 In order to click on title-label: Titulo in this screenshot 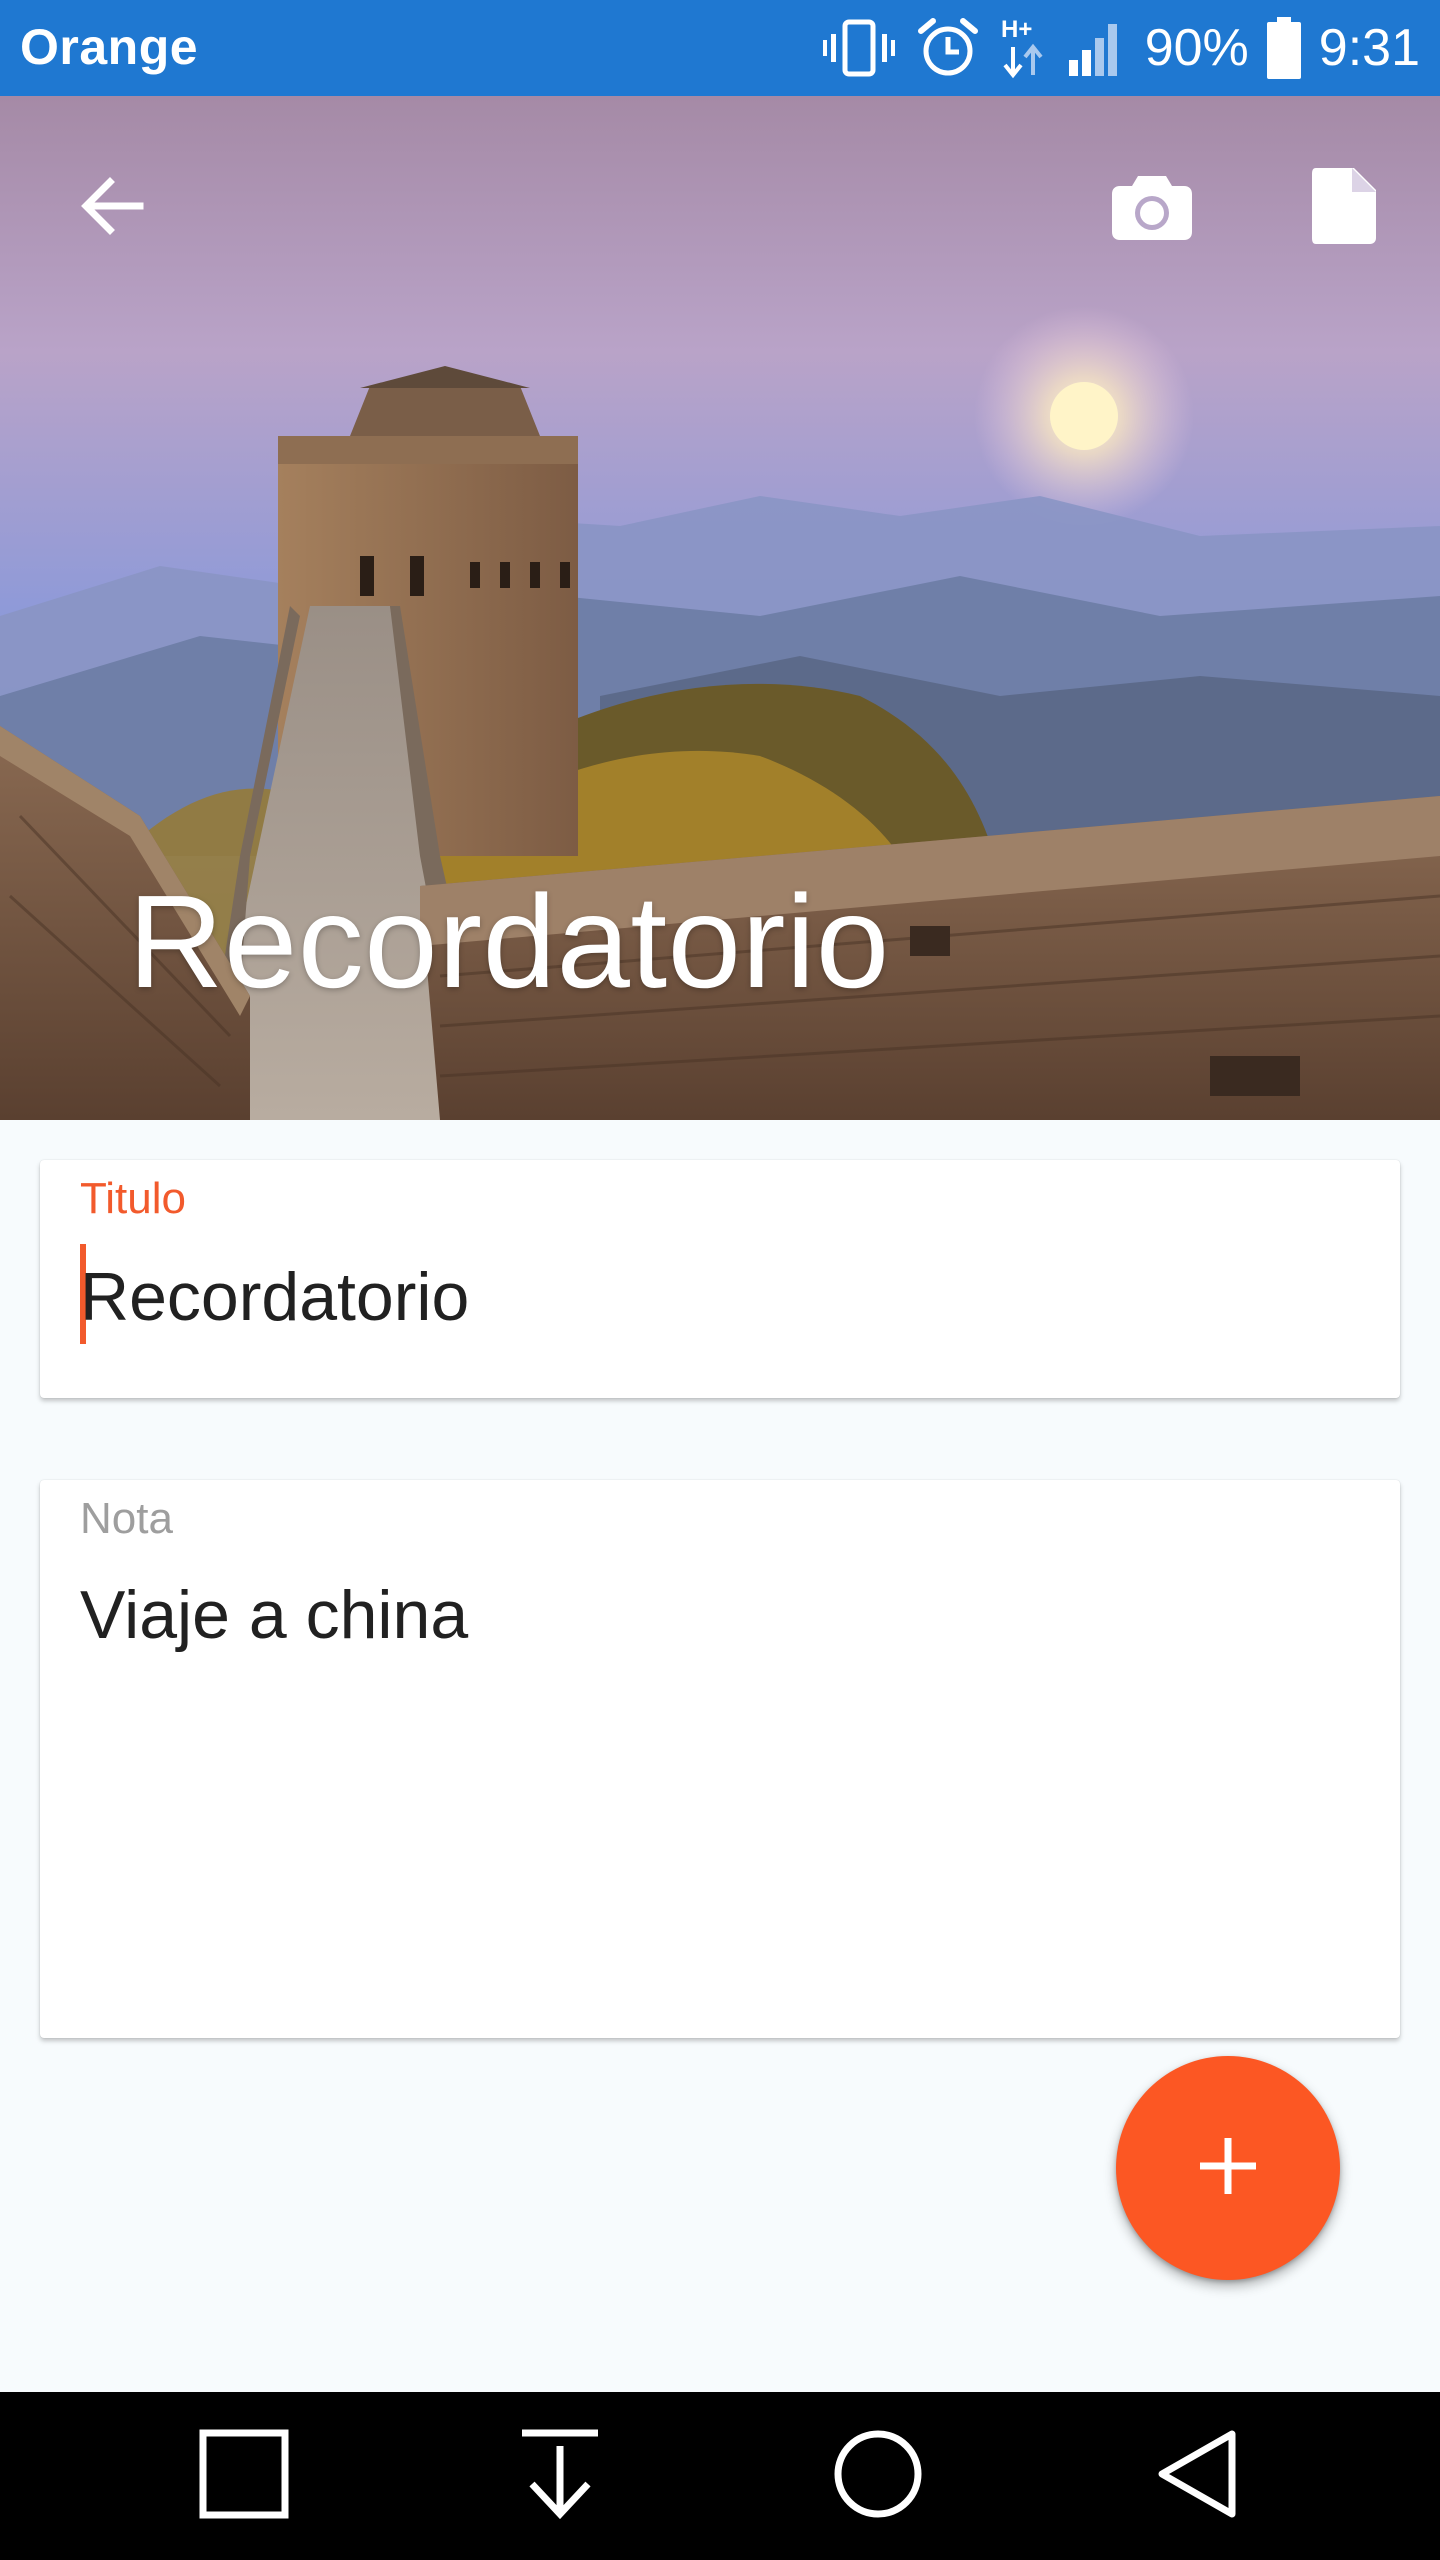, I will do `click(133, 1198)`.